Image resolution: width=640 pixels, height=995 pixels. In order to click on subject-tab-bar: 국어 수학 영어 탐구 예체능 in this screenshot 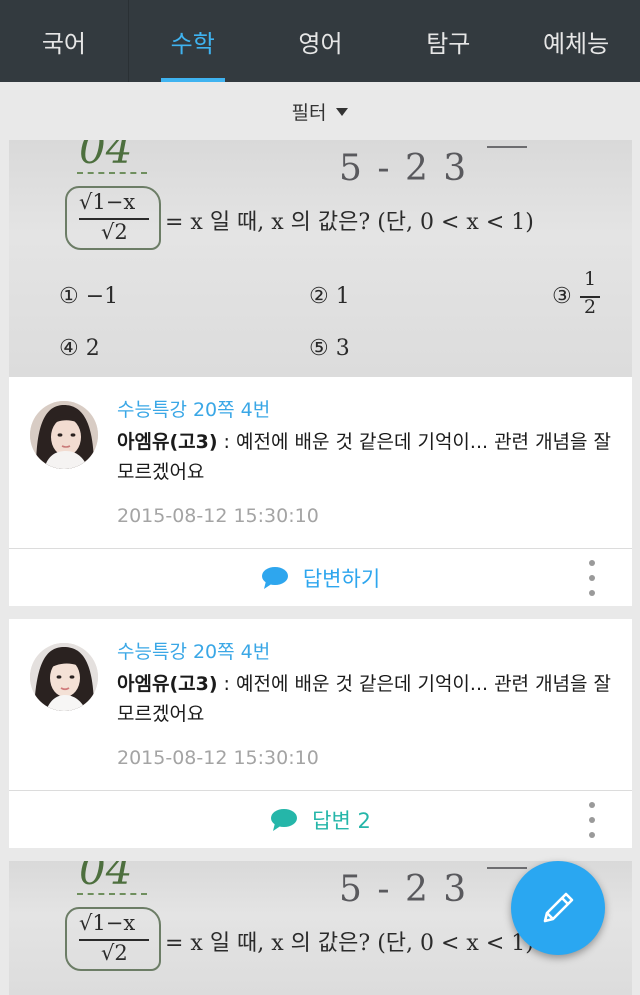, I will do `click(320, 41)`.